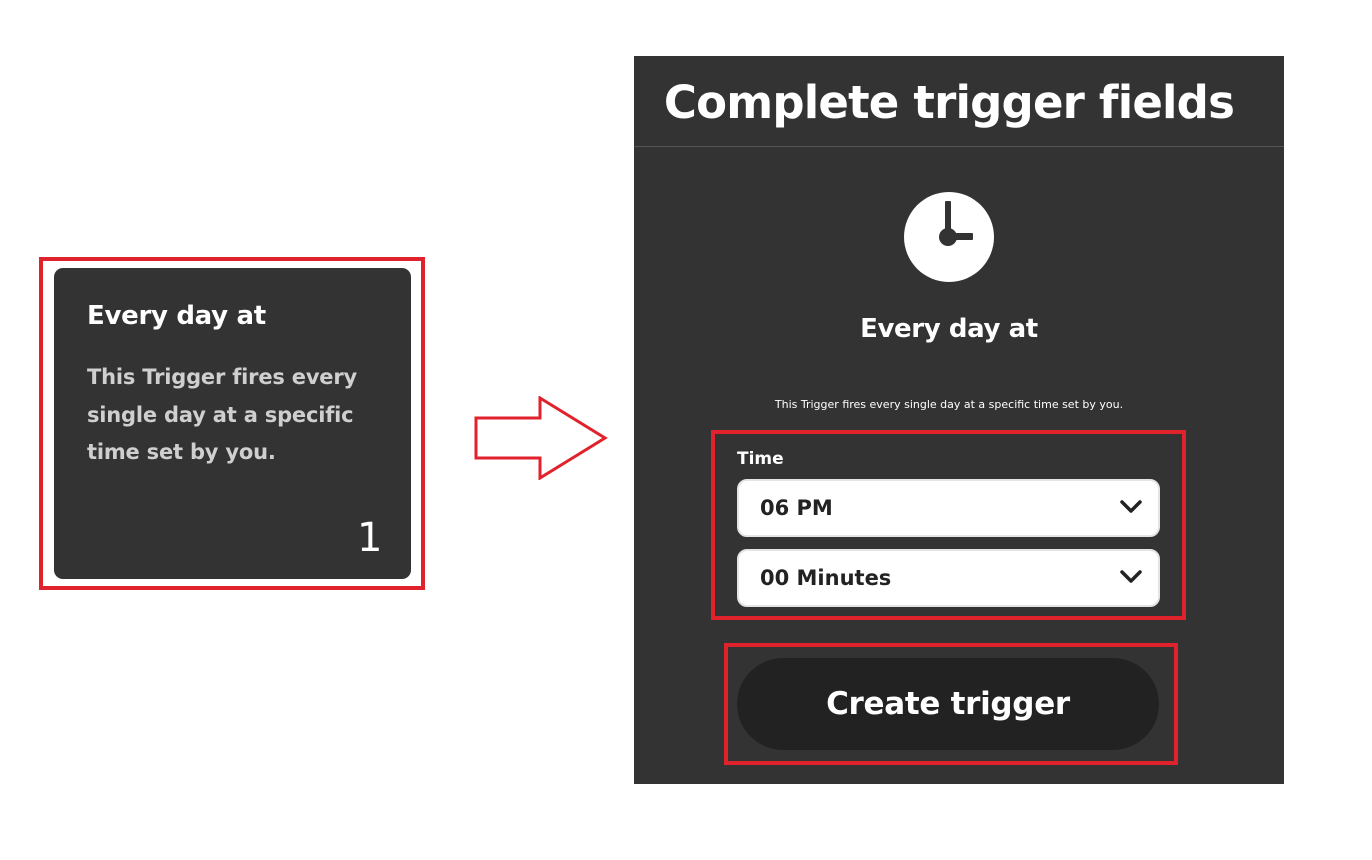 This screenshot has width=1372, height=860. Describe the element at coordinates (949, 102) in the screenshot. I see `panel-title: Complete trigger fields` at that location.